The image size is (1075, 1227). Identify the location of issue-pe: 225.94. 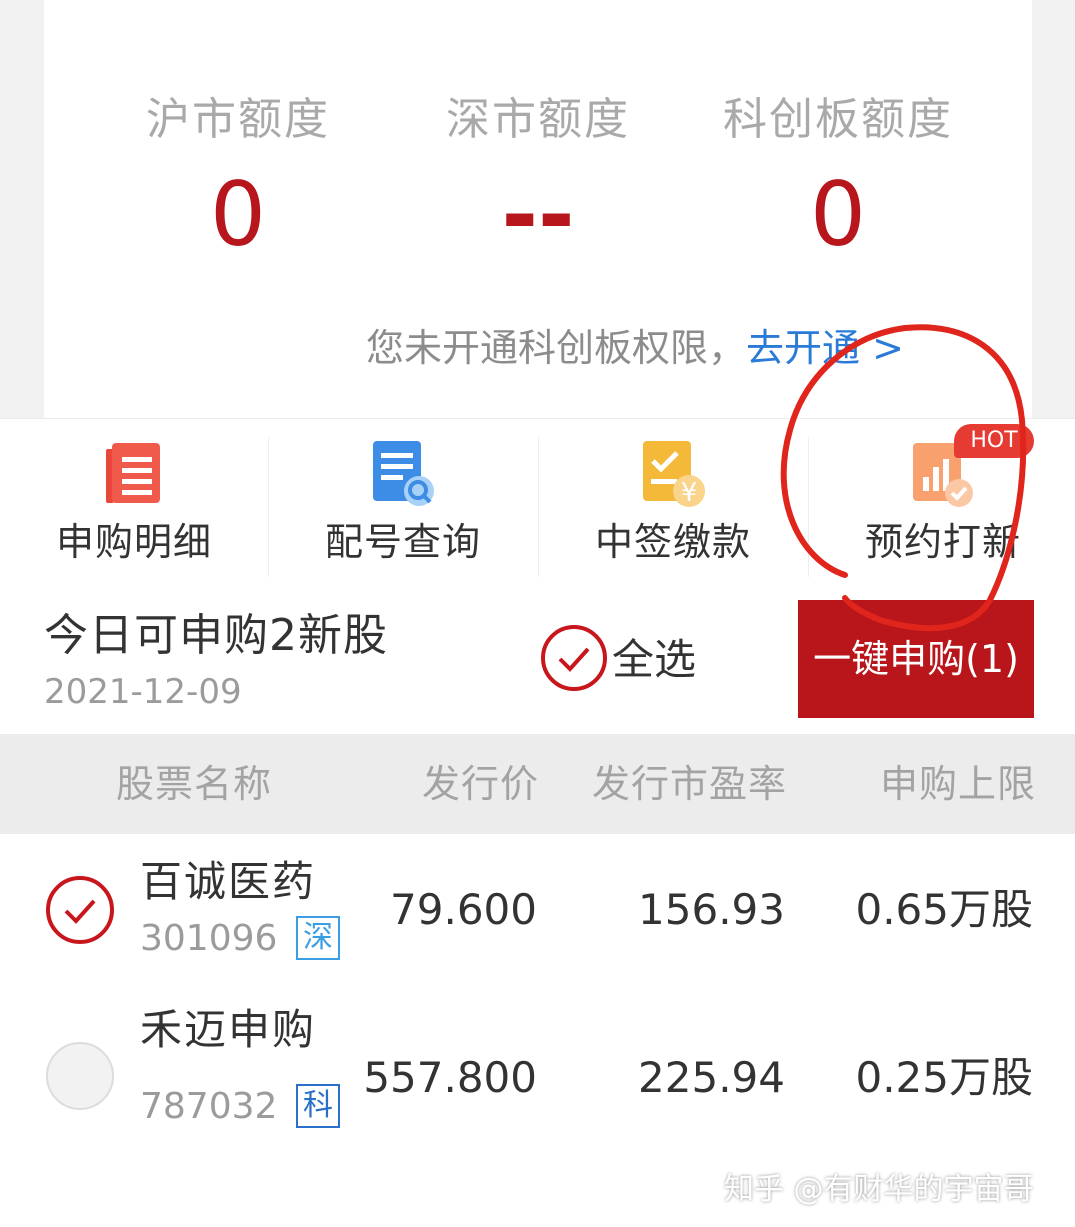
(711, 1077).